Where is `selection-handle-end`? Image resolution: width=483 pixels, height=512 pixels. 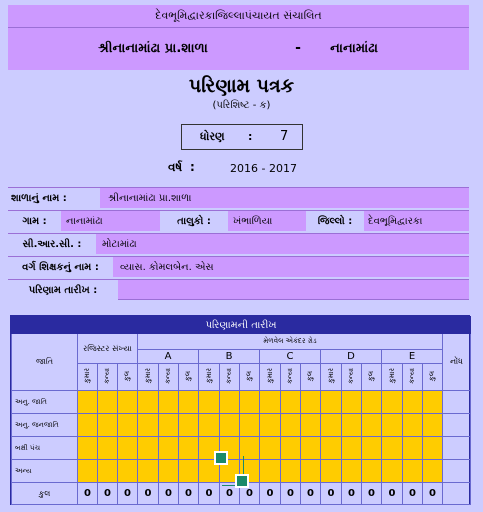 selection-handle-end is located at coordinates (242, 481).